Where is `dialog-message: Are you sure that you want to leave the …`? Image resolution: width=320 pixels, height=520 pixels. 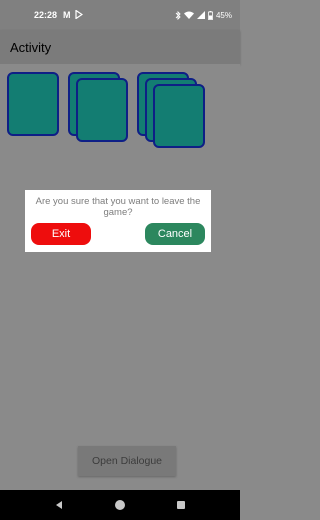 dialog-message: Are you sure that you want to leave the … is located at coordinates (118, 207).